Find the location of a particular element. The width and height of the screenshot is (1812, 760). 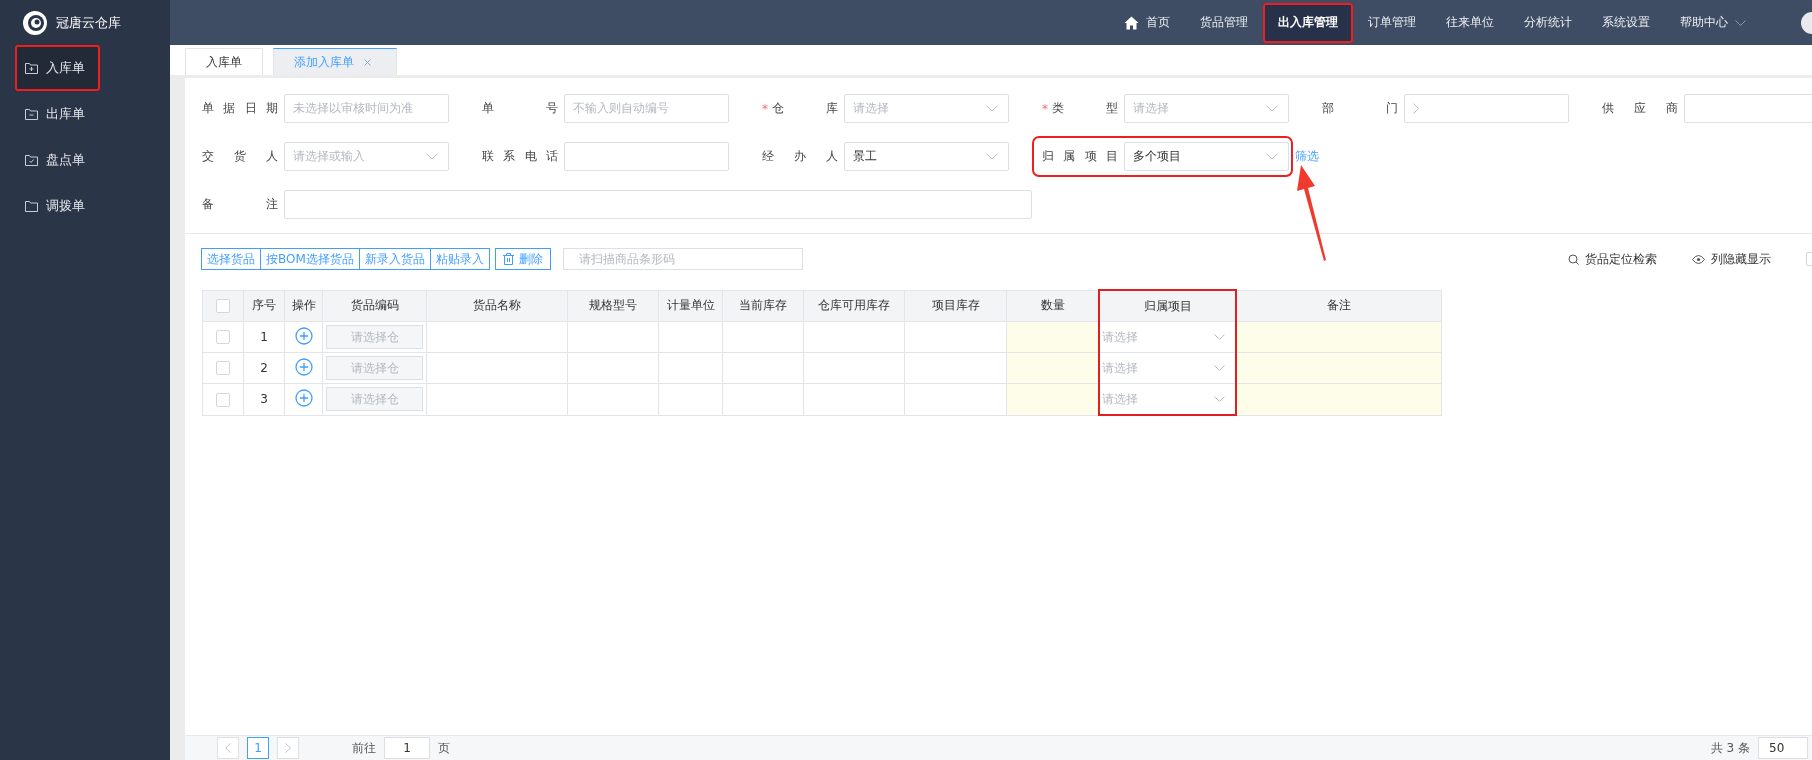

input-field: 不输入则自动编号 is located at coordinates (646, 108).